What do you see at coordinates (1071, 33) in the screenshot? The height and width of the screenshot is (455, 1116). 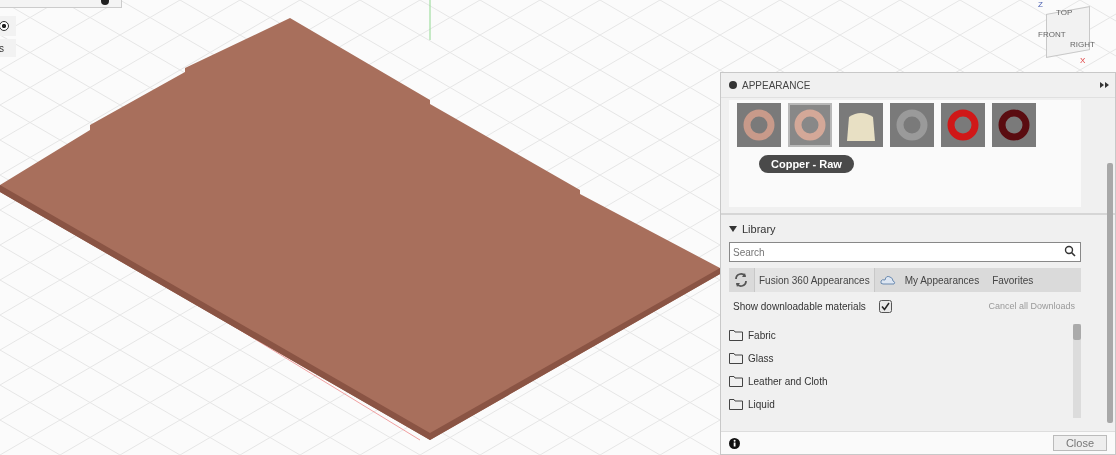 I see `view-cube: Z TOP FRONT RIGHT X` at bounding box center [1071, 33].